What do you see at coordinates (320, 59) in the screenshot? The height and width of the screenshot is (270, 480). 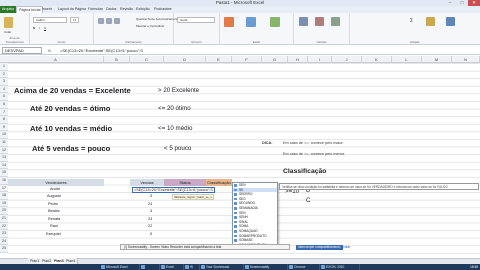 I see `col-header-i: I` at bounding box center [320, 59].